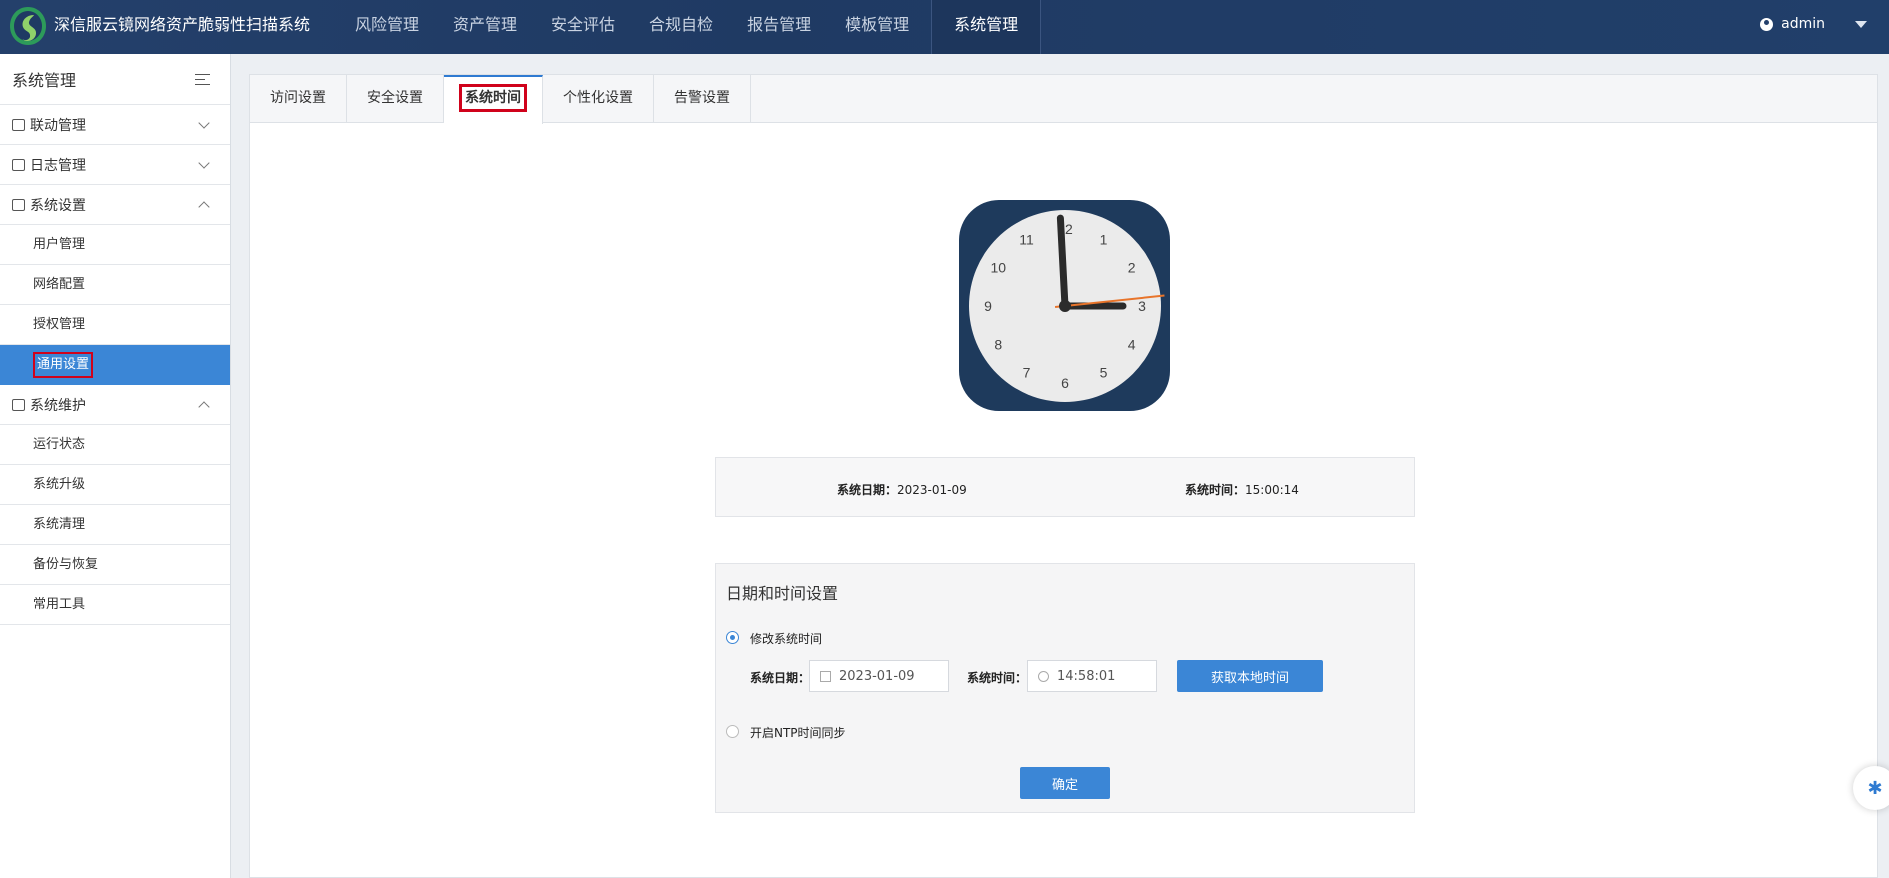  What do you see at coordinates (998, 345) in the screenshot?
I see `clock-number: 8` at bounding box center [998, 345].